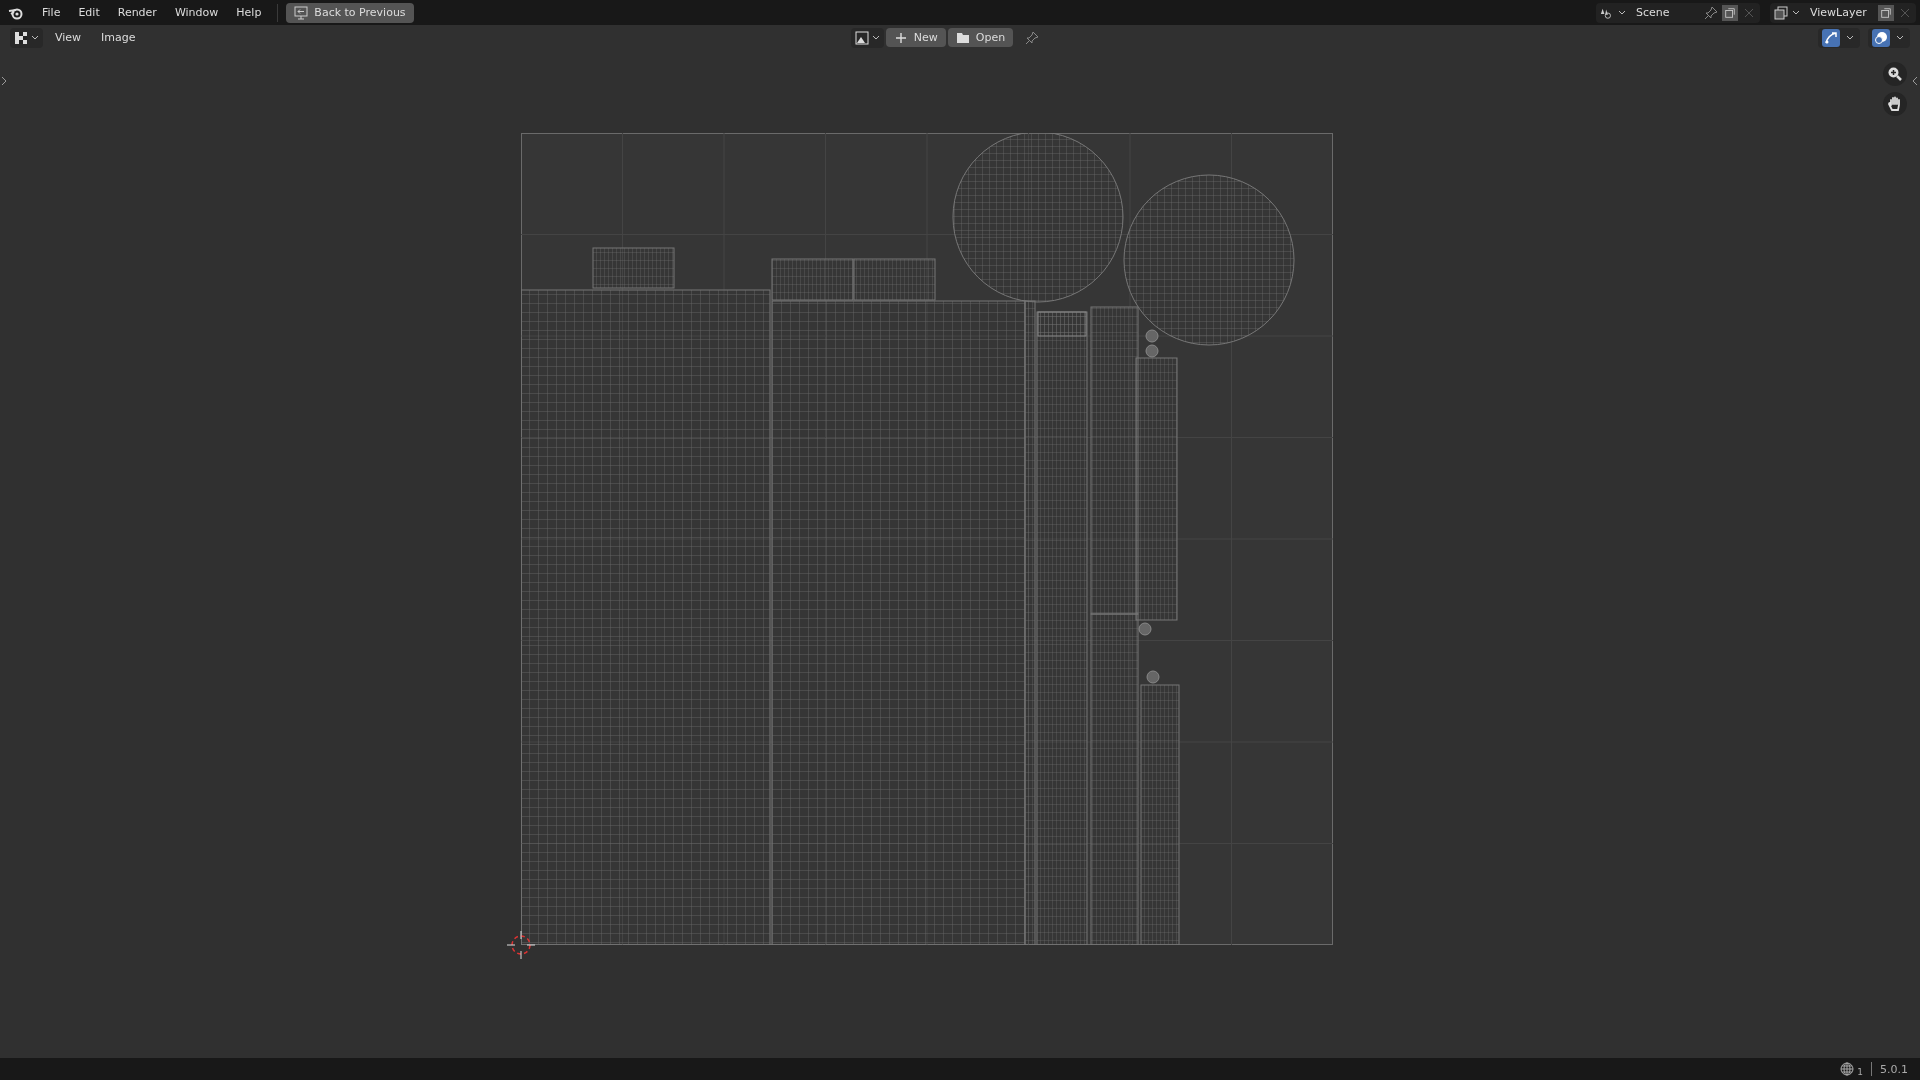  What do you see at coordinates (900, 37) in the screenshot?
I see `plus-icon` at bounding box center [900, 37].